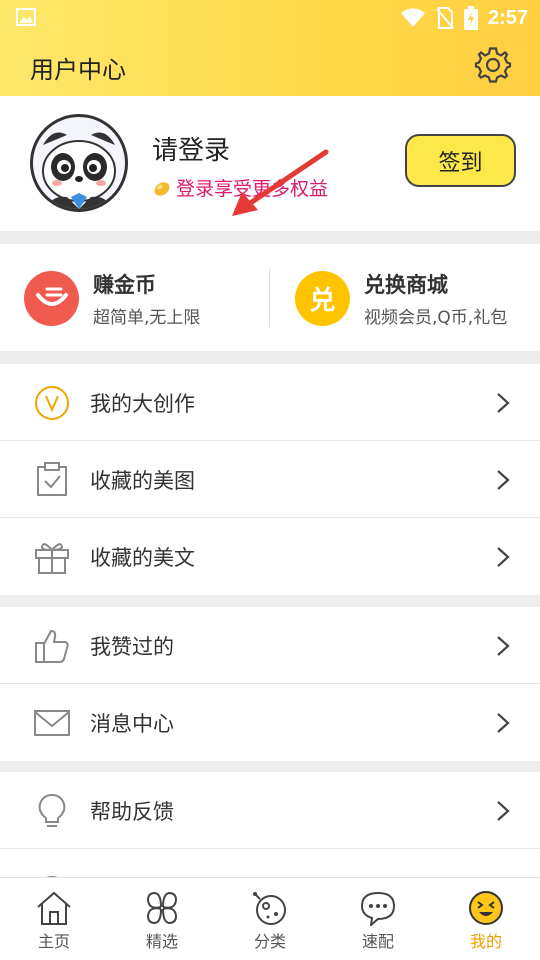 The image size is (540, 960). What do you see at coordinates (132, 724) in the screenshot?
I see `menu-label: 消息中心` at bounding box center [132, 724].